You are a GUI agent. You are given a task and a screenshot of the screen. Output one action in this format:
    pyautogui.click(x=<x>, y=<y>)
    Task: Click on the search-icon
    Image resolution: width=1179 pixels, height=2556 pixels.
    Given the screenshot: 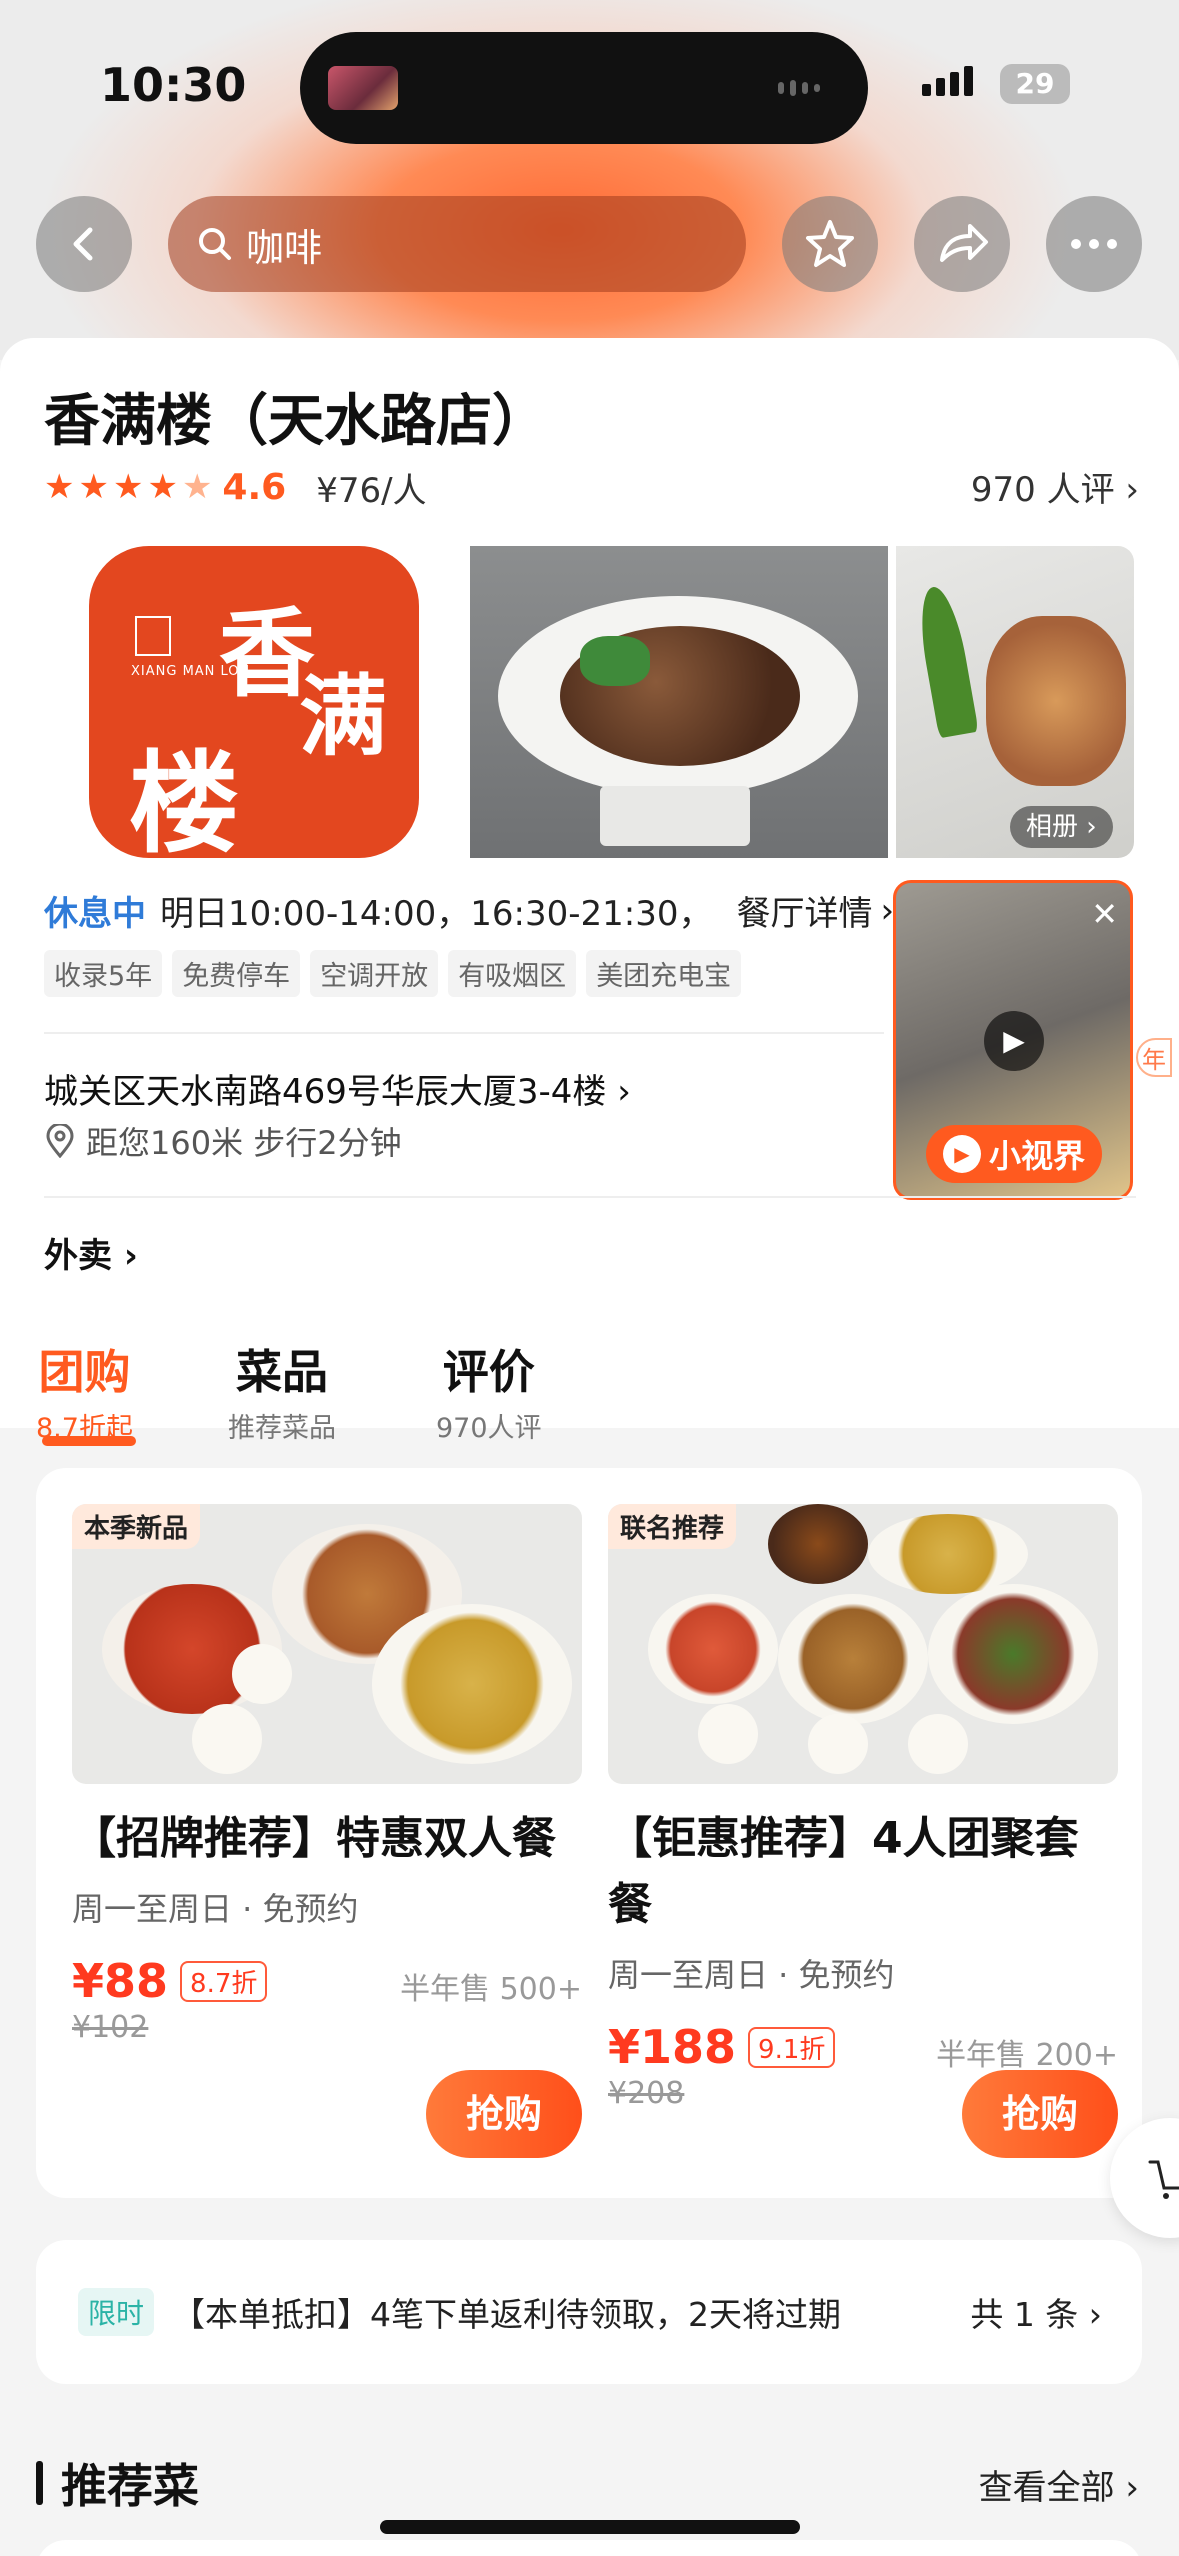 What is the action you would take?
    pyautogui.click(x=215, y=244)
    